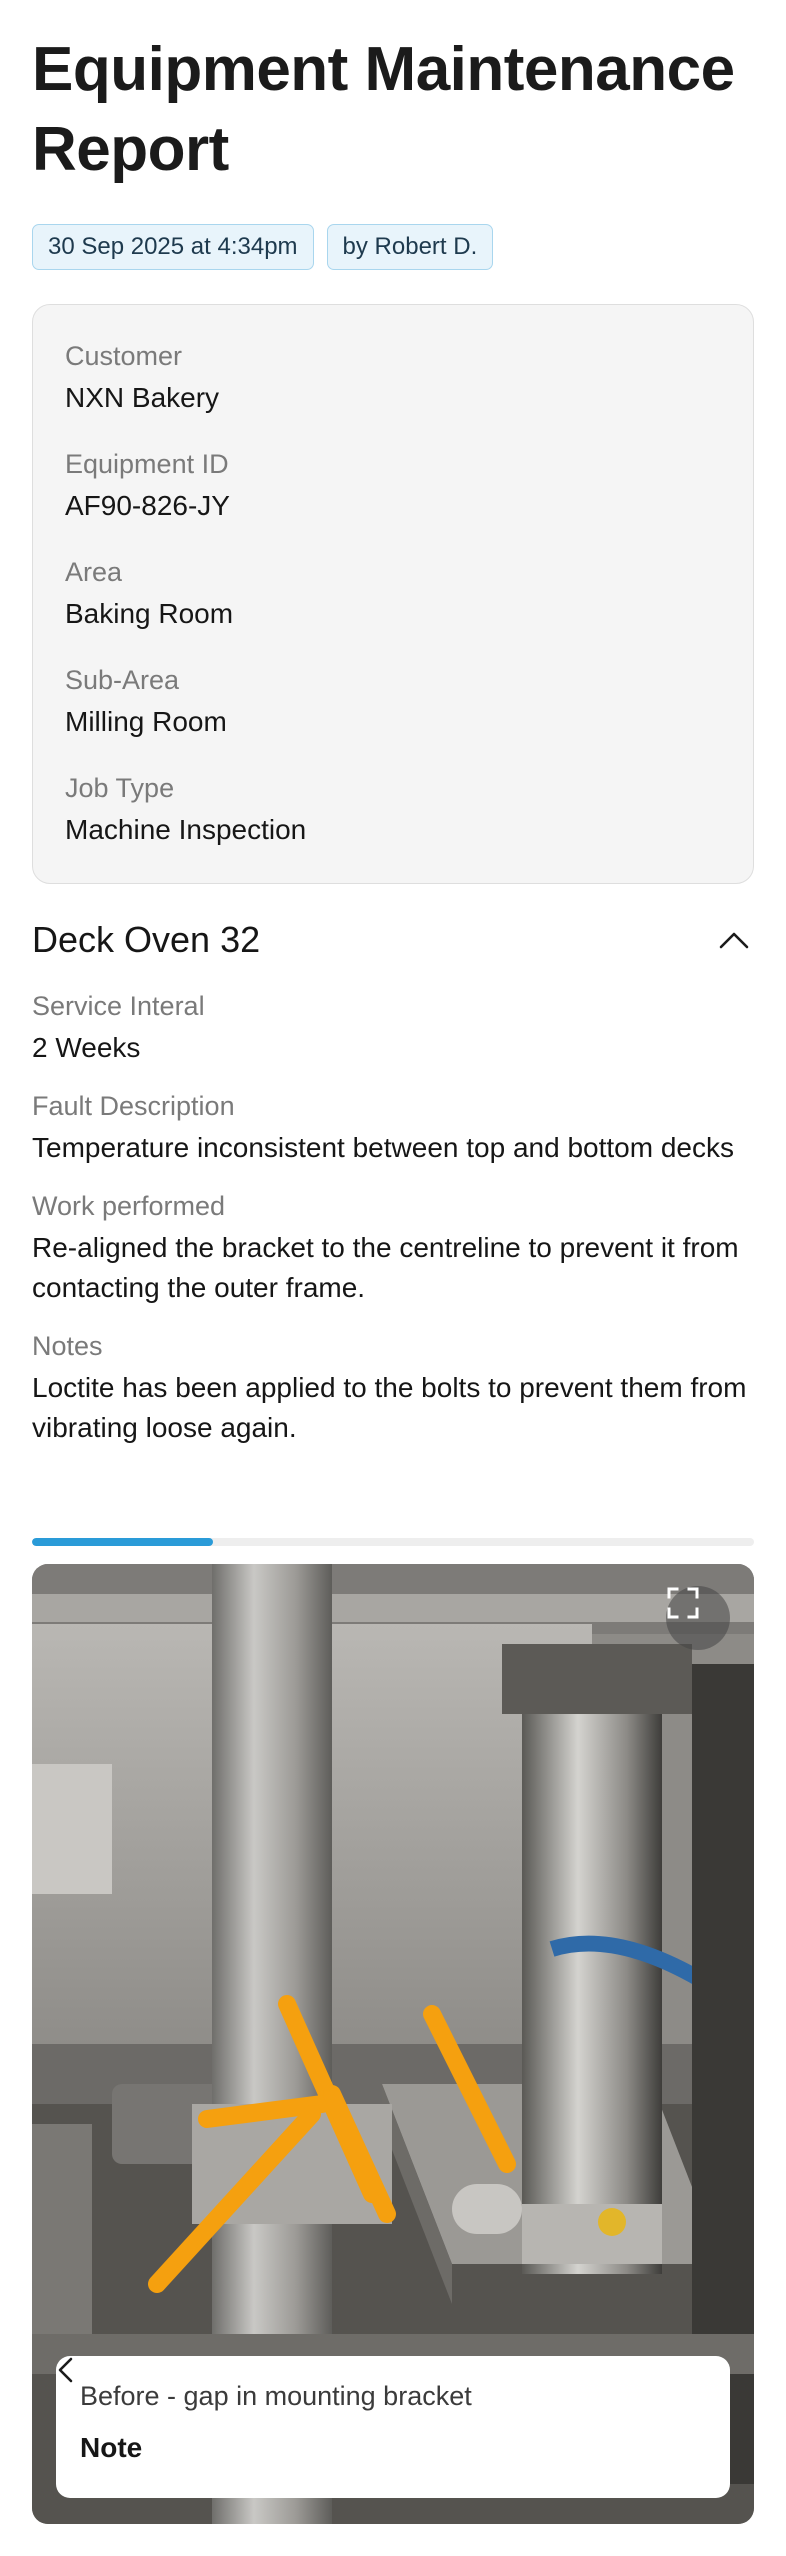  What do you see at coordinates (129, 1206) in the screenshot?
I see `work-performed-label: Work performed` at bounding box center [129, 1206].